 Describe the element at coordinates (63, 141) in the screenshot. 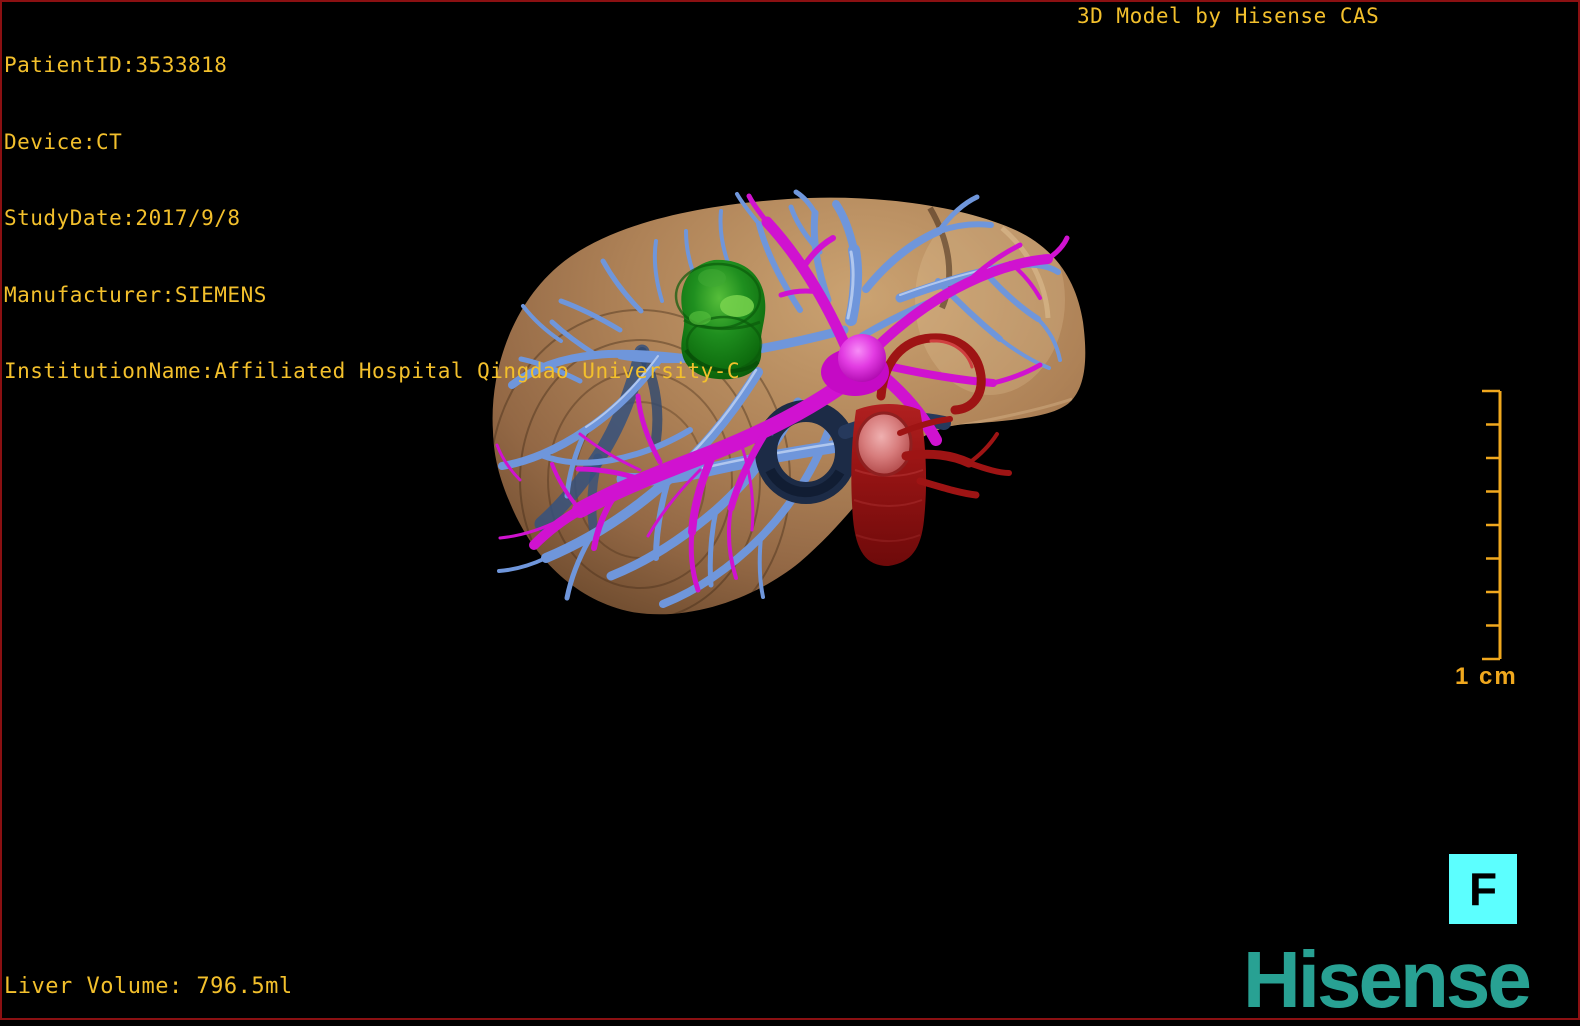

I see `device-label: Device:CT` at that location.